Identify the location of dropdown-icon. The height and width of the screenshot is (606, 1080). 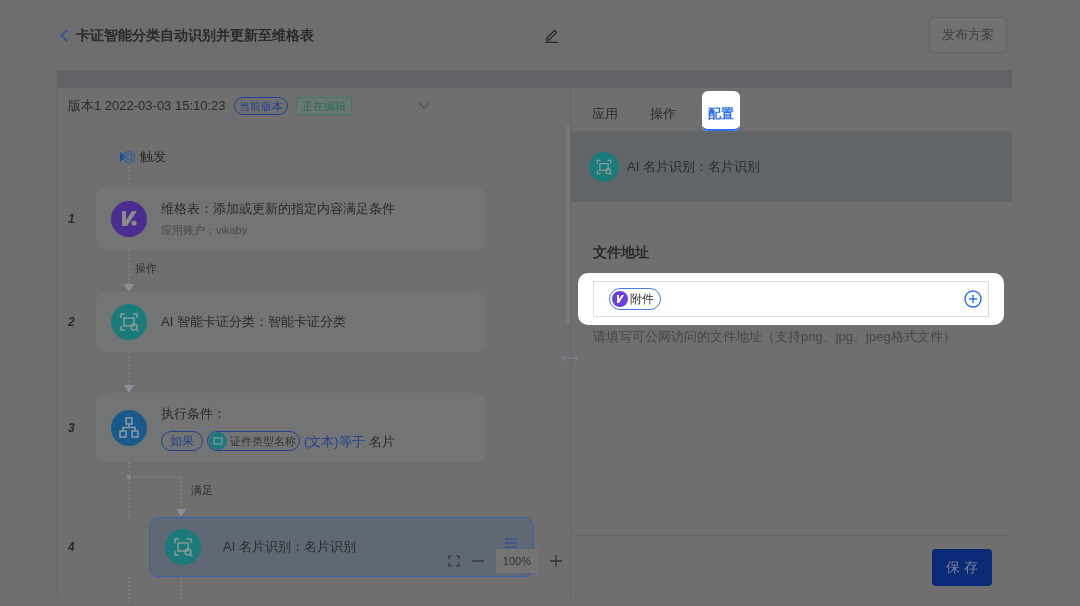
(423, 106).